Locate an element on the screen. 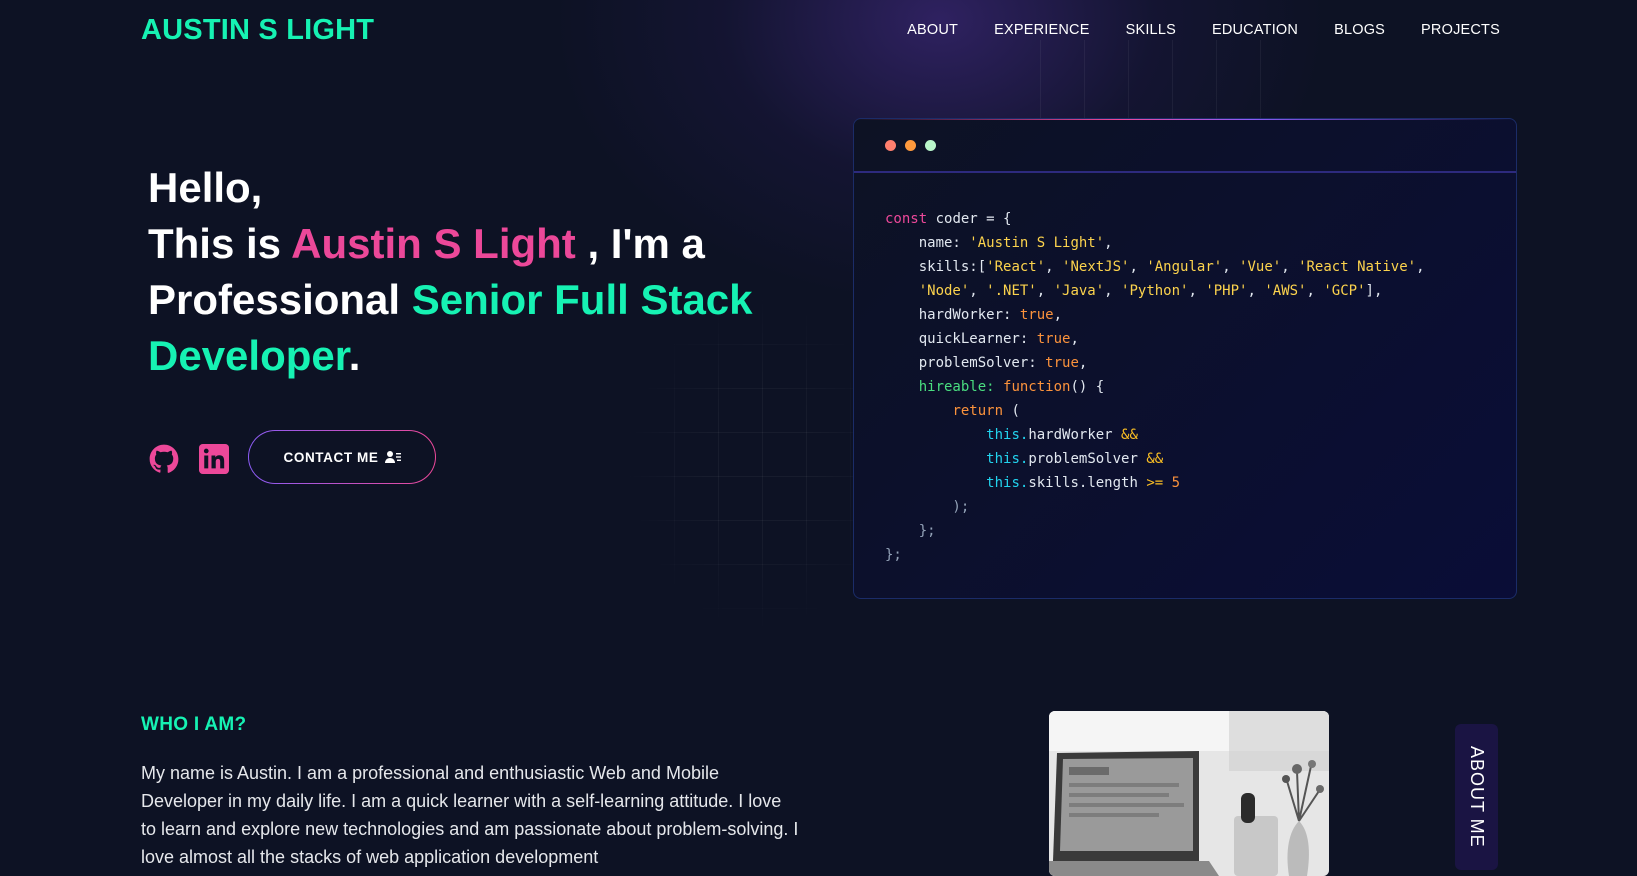 This screenshot has height=876, width=1637. contact-me-inner: CONTACT ME is located at coordinates (342, 457).